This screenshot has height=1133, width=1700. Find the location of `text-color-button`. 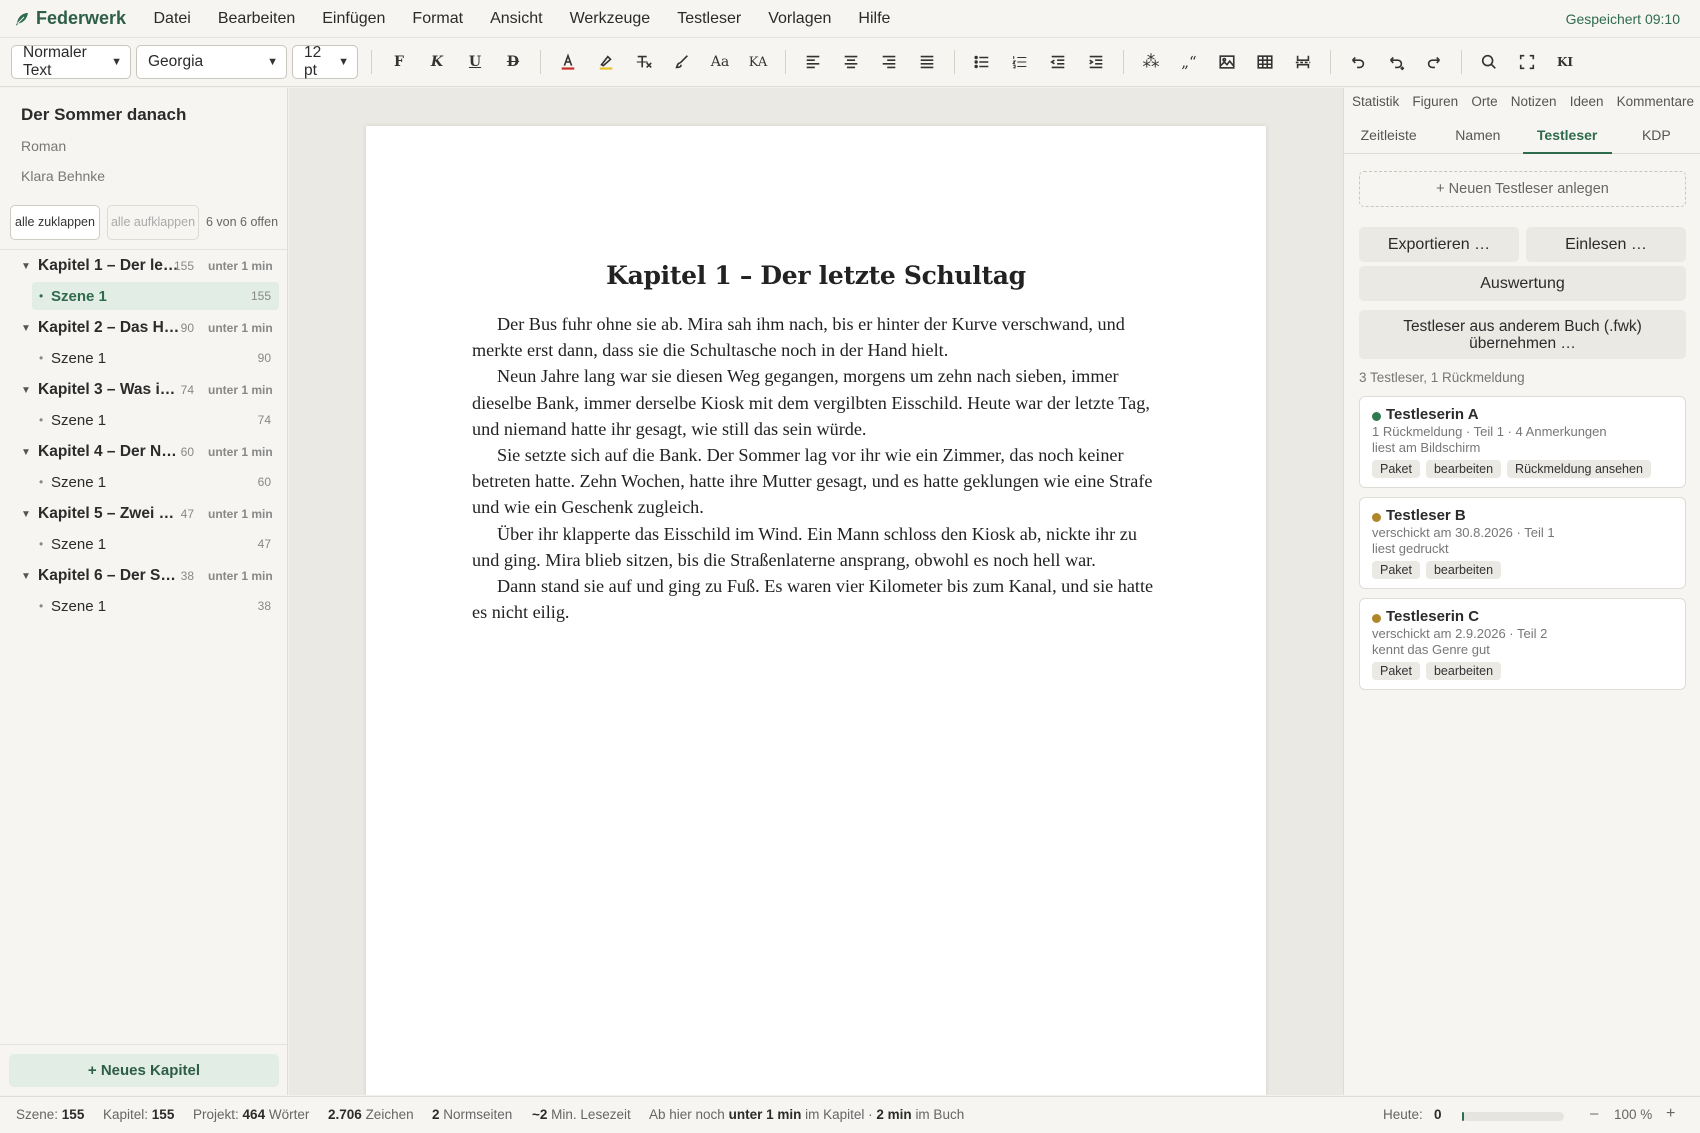

text-color-button is located at coordinates (568, 62).